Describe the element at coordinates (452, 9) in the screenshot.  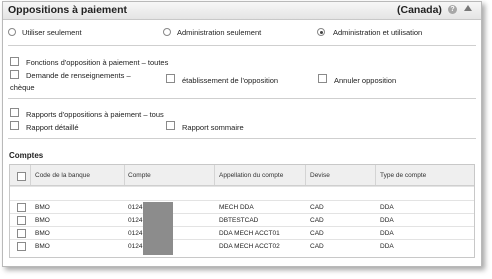
I see `help-icon: ?` at that location.